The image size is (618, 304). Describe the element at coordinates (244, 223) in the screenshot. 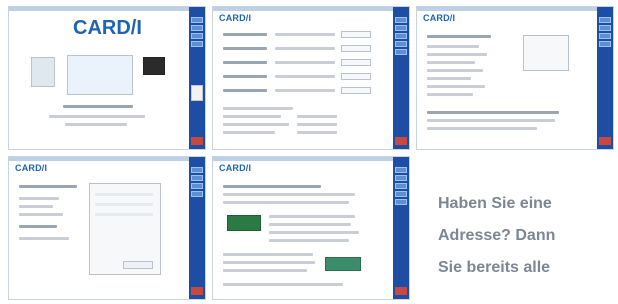

I see `card-image` at that location.